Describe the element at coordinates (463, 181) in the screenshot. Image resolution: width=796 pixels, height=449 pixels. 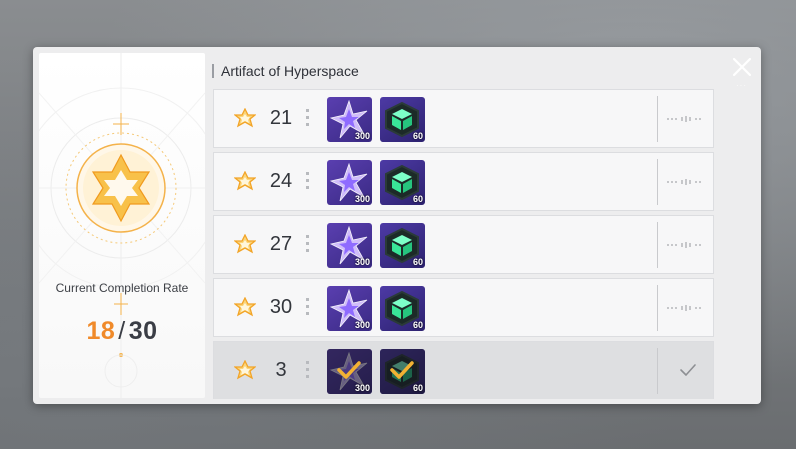
I see `reward-row: 24 300 60` at that location.